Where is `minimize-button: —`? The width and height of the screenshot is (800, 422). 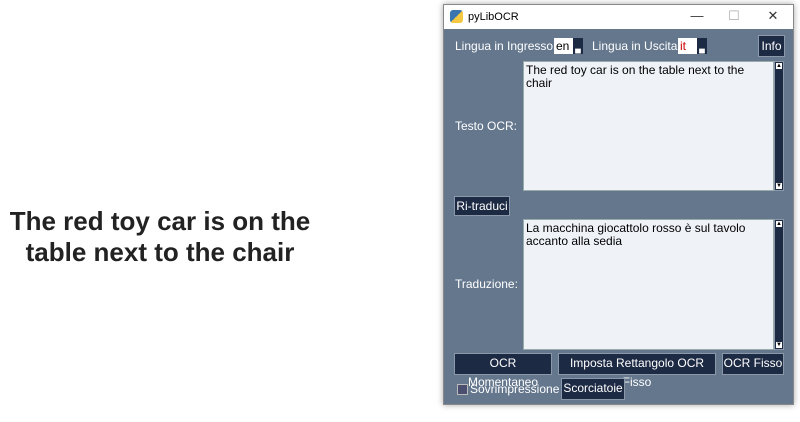
minimize-button: — is located at coordinates (697, 15).